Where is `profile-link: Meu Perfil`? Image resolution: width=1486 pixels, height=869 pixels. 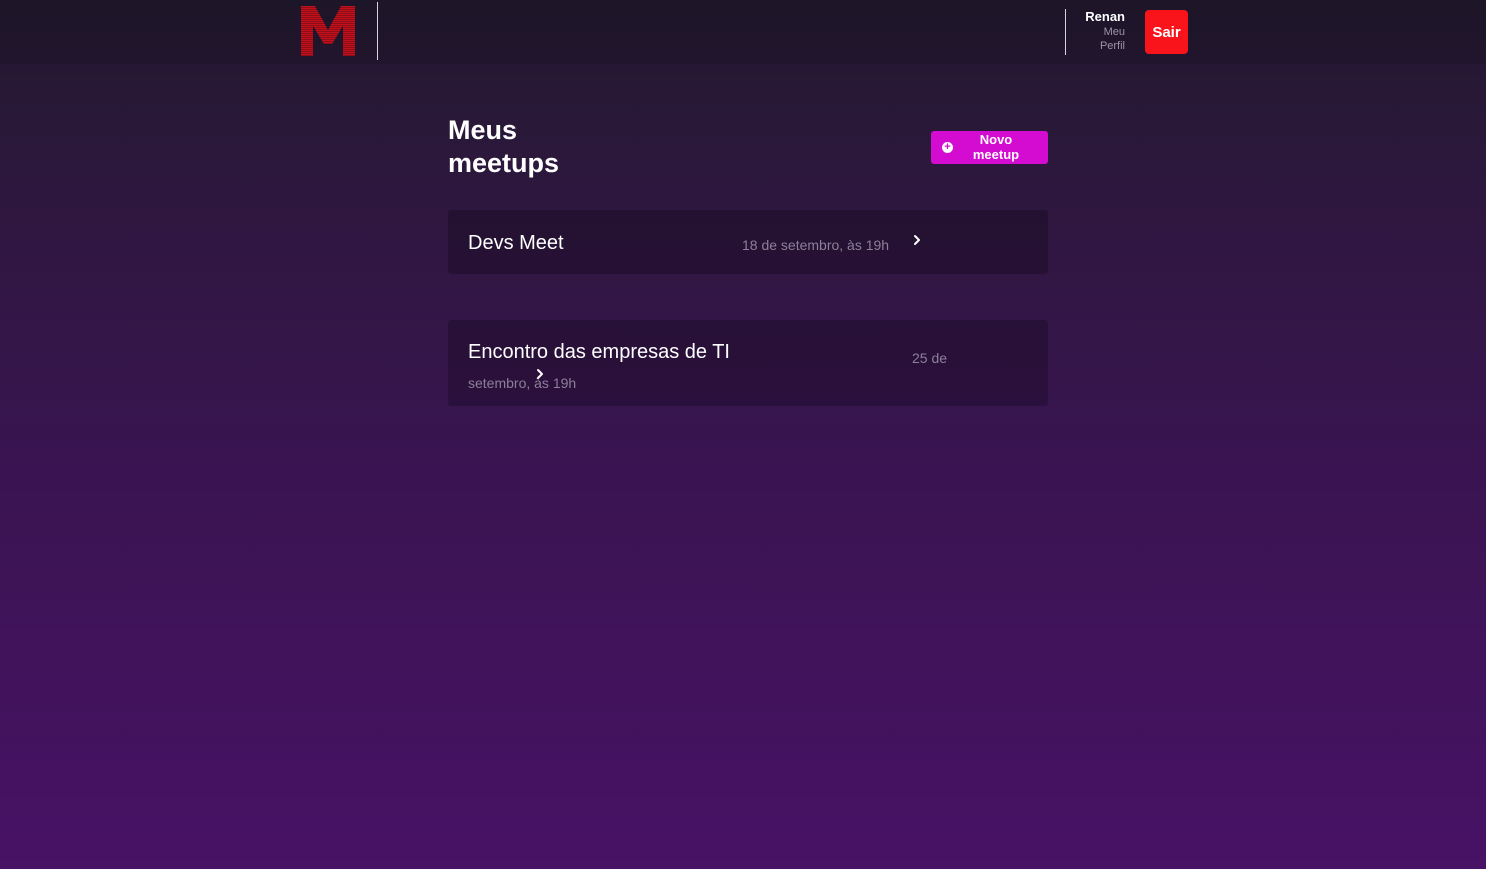
profile-link: Meu Perfil is located at coordinates (1105, 39).